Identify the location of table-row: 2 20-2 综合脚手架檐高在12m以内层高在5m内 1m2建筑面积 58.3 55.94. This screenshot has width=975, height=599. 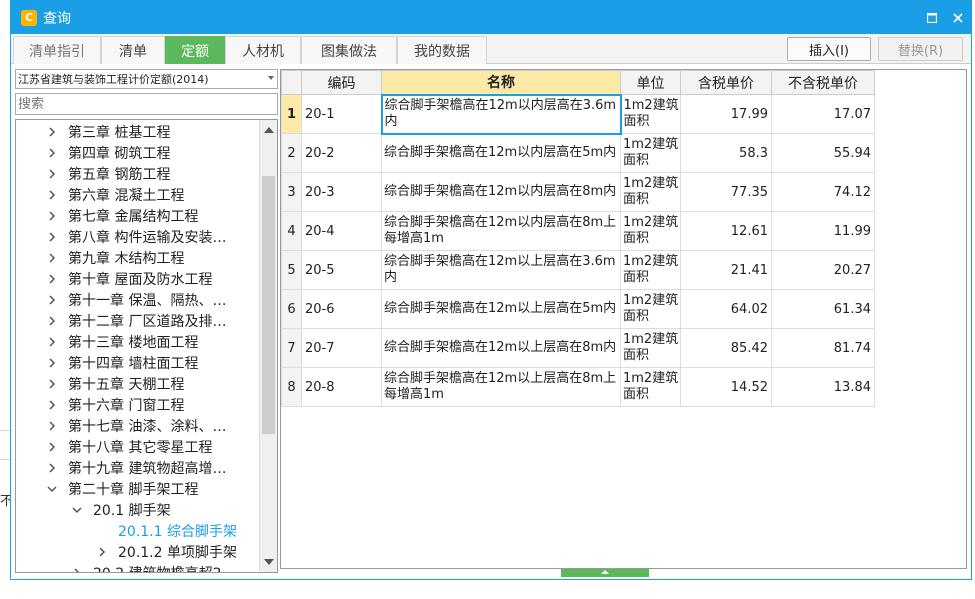
(578, 153).